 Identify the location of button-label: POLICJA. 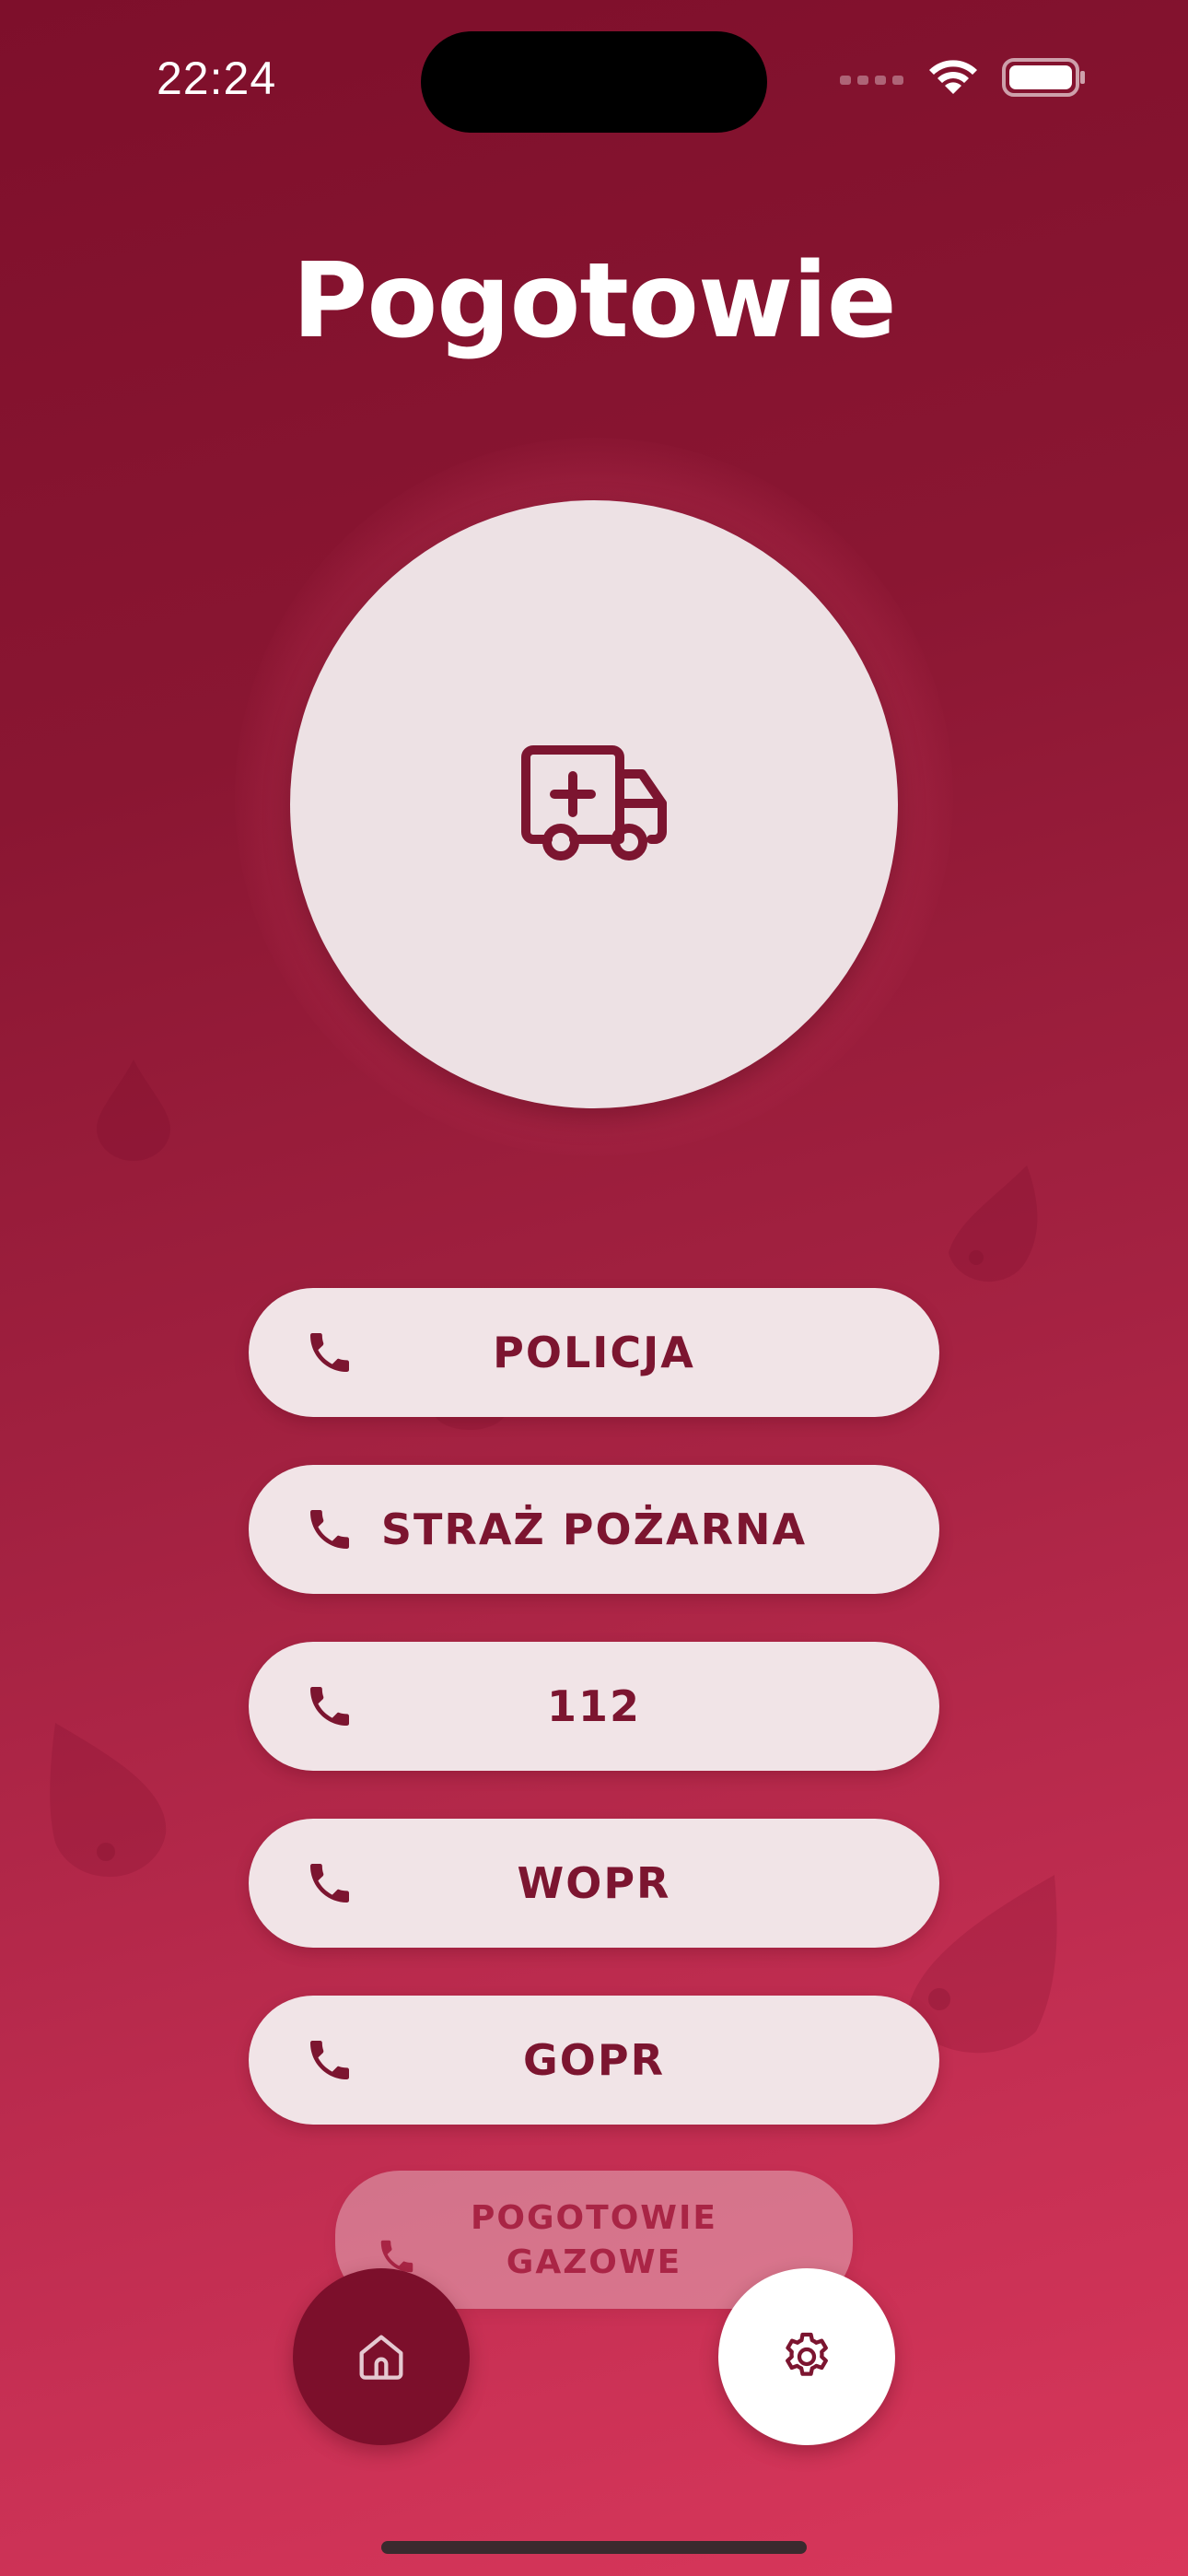
(594, 1352).